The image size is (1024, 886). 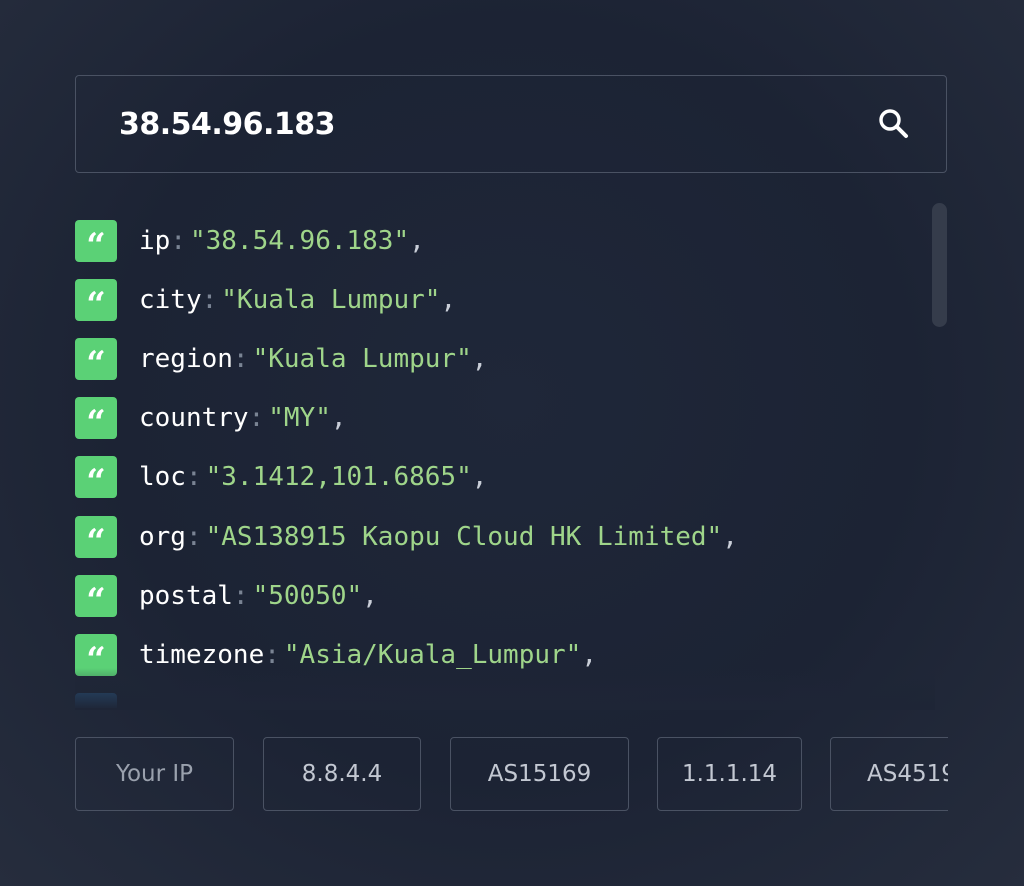 I want to click on result-row-loc: “ loc : "3.1412,101.6865" ,, so click(x=281, y=477).